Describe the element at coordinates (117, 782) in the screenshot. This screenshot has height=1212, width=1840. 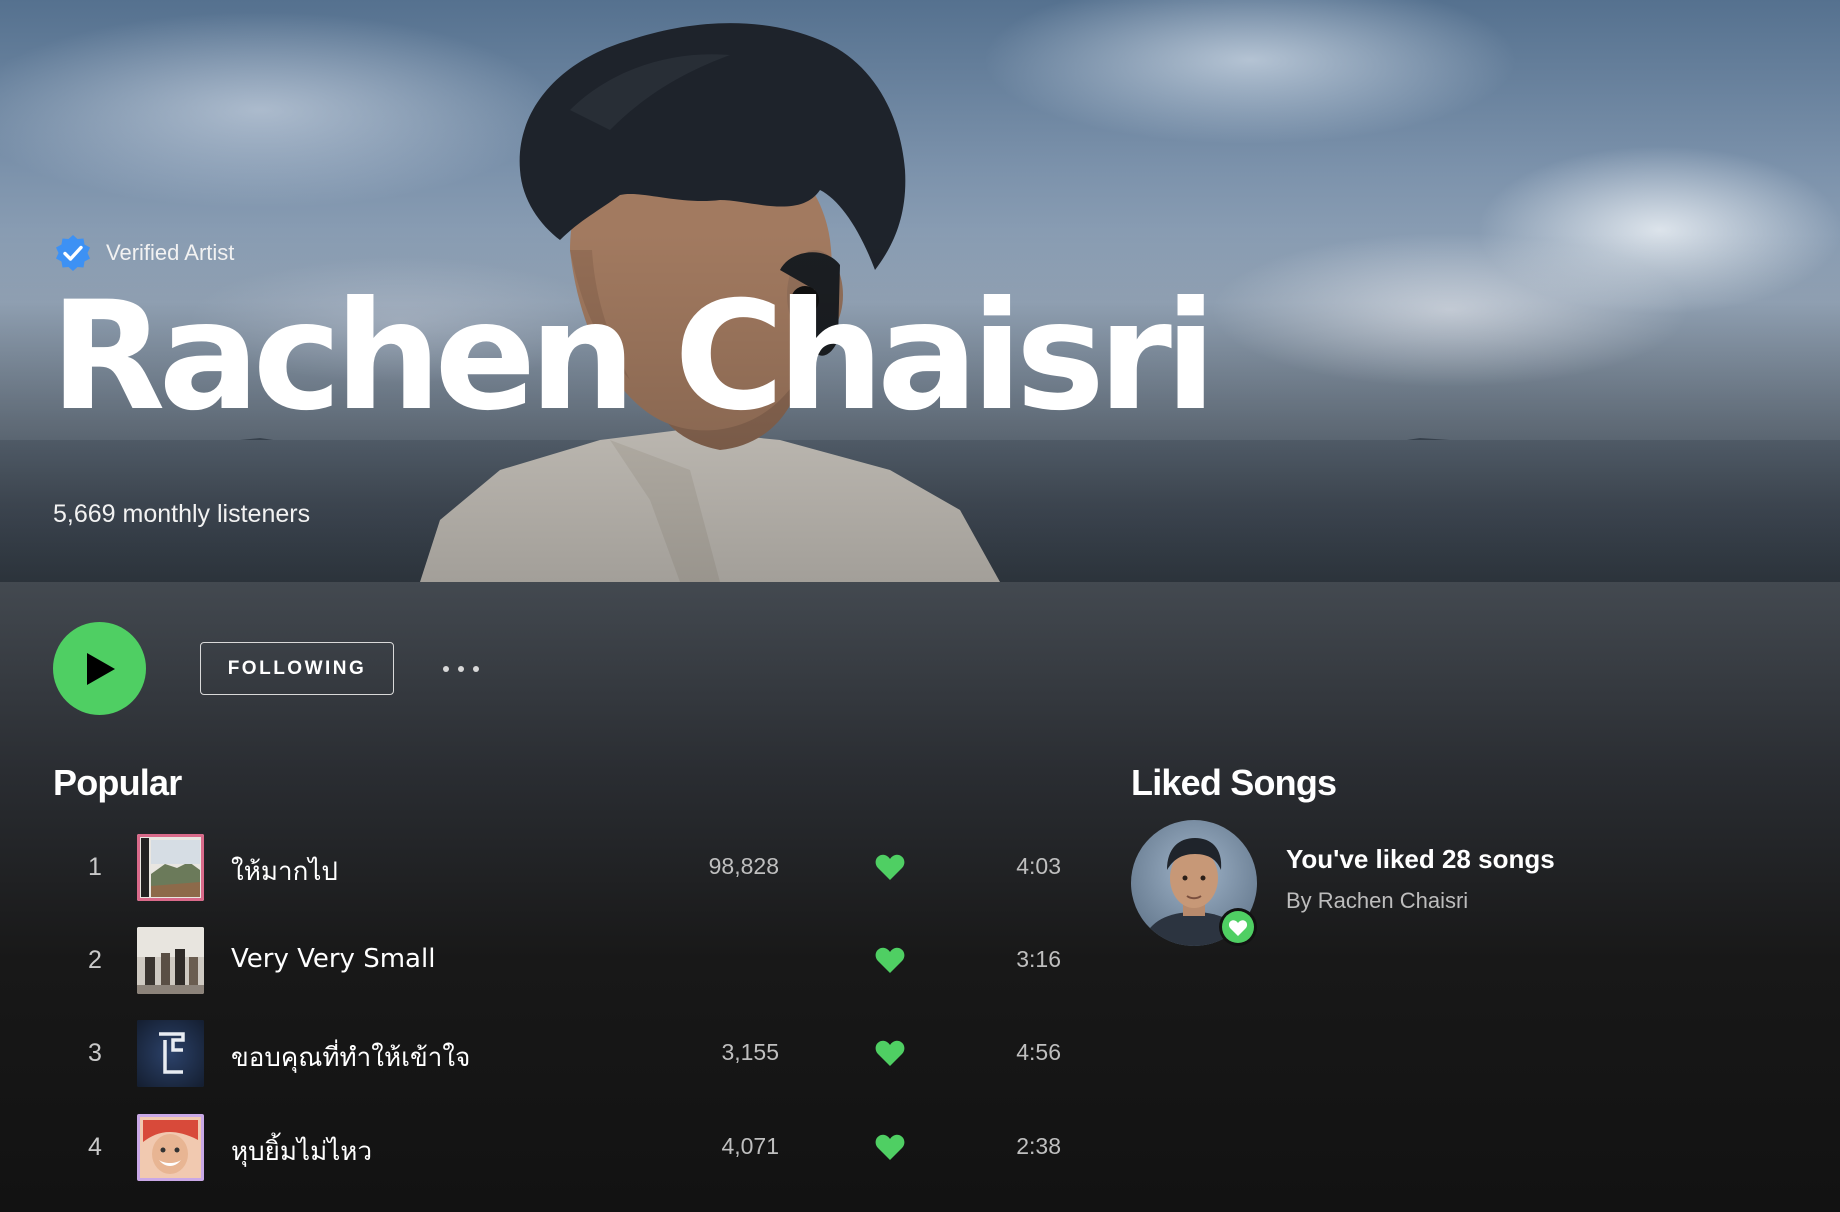
I see `popular-section-title: Popular` at that location.